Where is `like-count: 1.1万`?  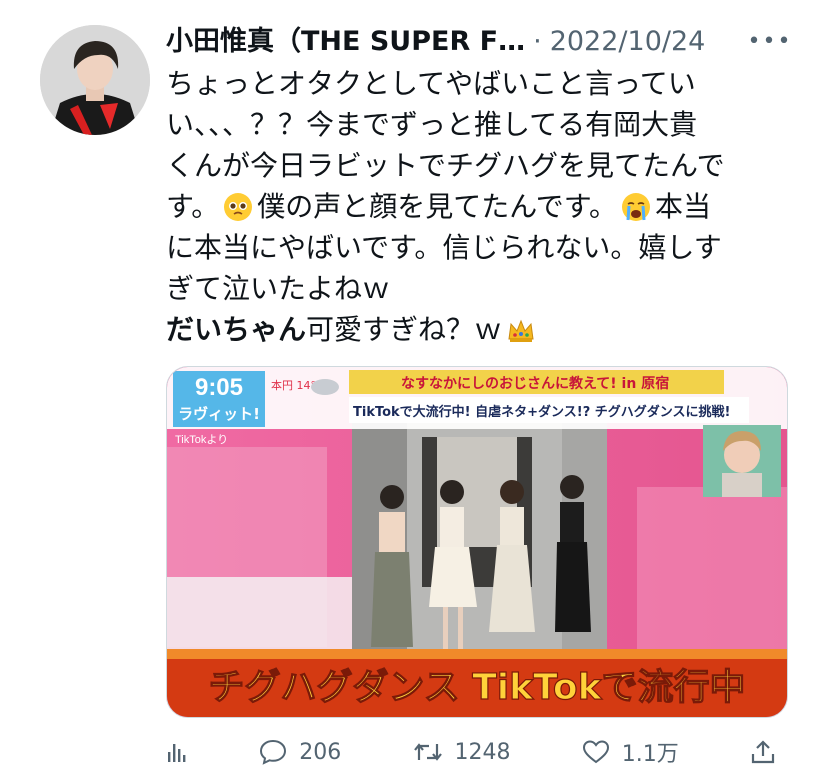 like-count: 1.1万 is located at coordinates (650, 754).